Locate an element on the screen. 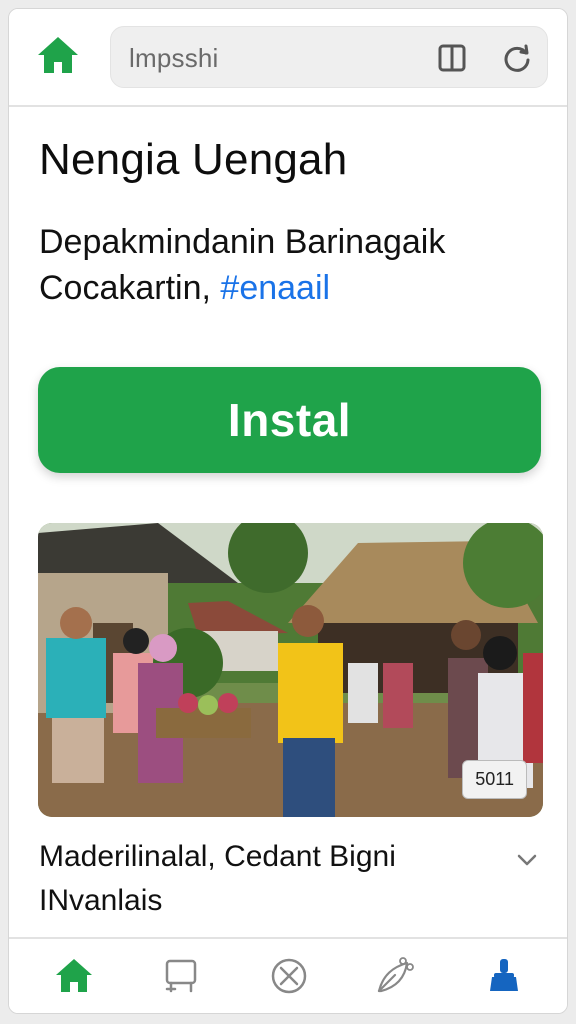  brush-icon is located at coordinates (504, 975).